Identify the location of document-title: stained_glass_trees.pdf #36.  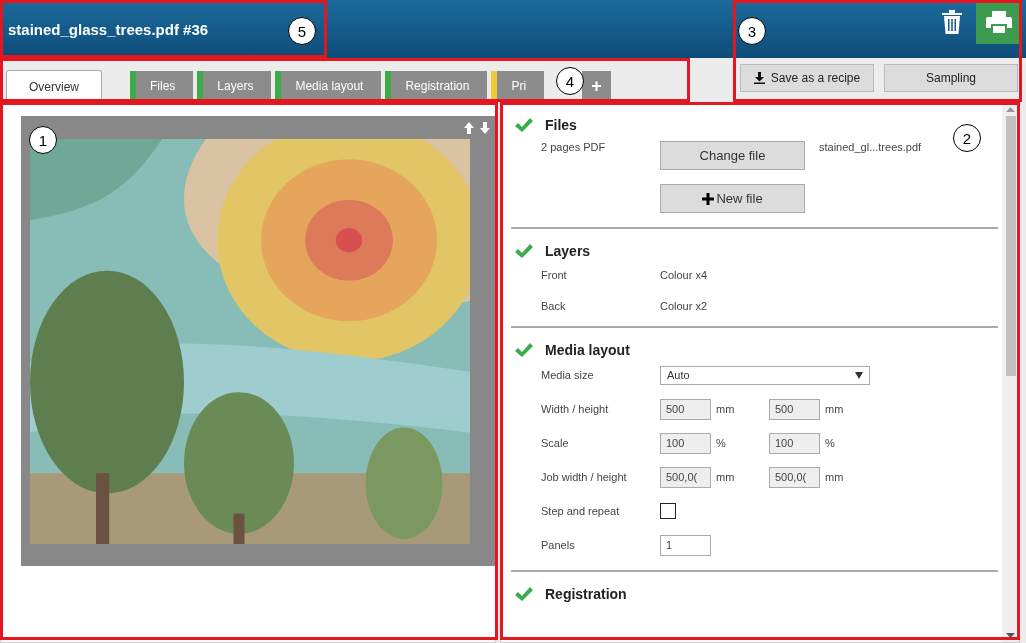
(108, 29).